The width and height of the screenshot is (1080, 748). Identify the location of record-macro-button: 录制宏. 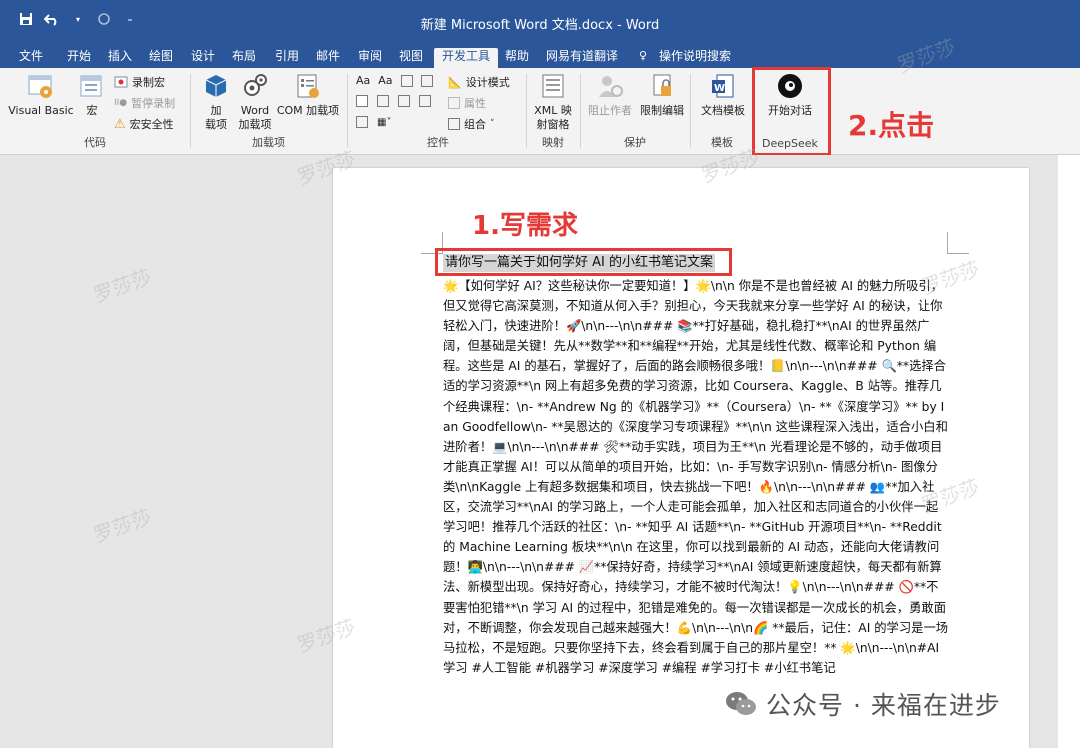
(139, 82).